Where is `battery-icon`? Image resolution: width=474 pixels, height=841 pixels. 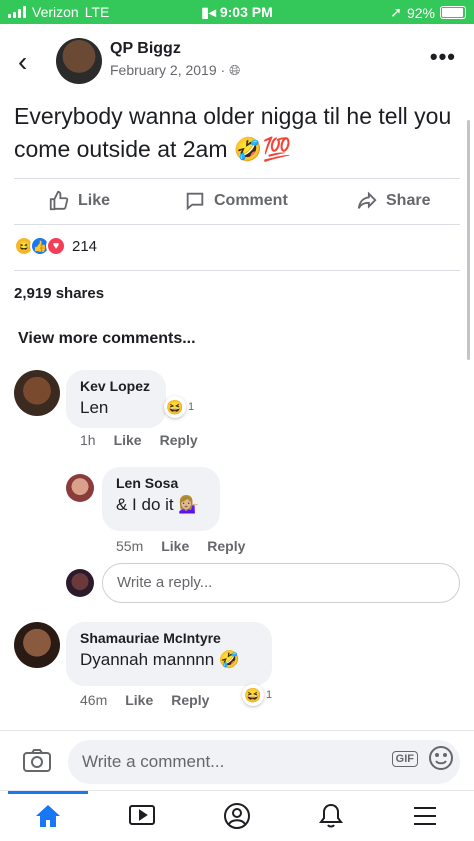 battery-icon is located at coordinates (453, 12).